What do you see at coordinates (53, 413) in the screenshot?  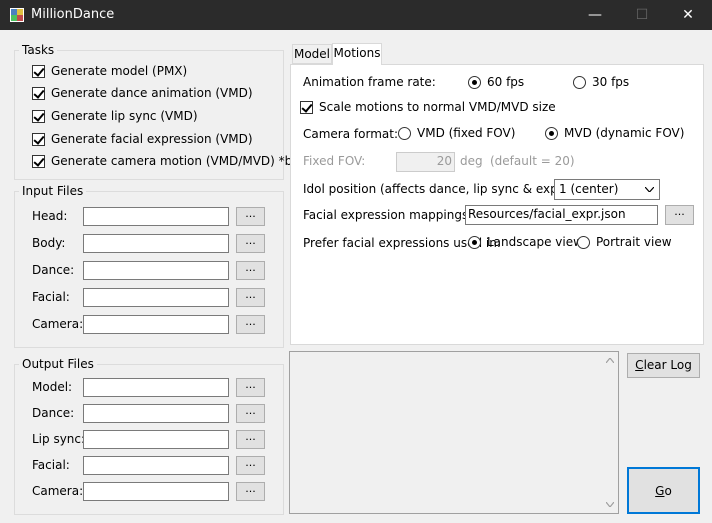 I see `output-dance-label: Dance:` at bounding box center [53, 413].